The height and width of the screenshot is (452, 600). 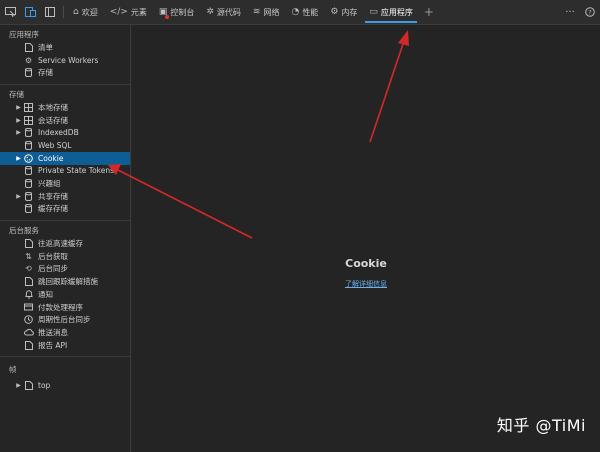 What do you see at coordinates (65, 269) in the screenshot?
I see `sidebar-item-background-sync: ⟲ 后台同步` at bounding box center [65, 269].